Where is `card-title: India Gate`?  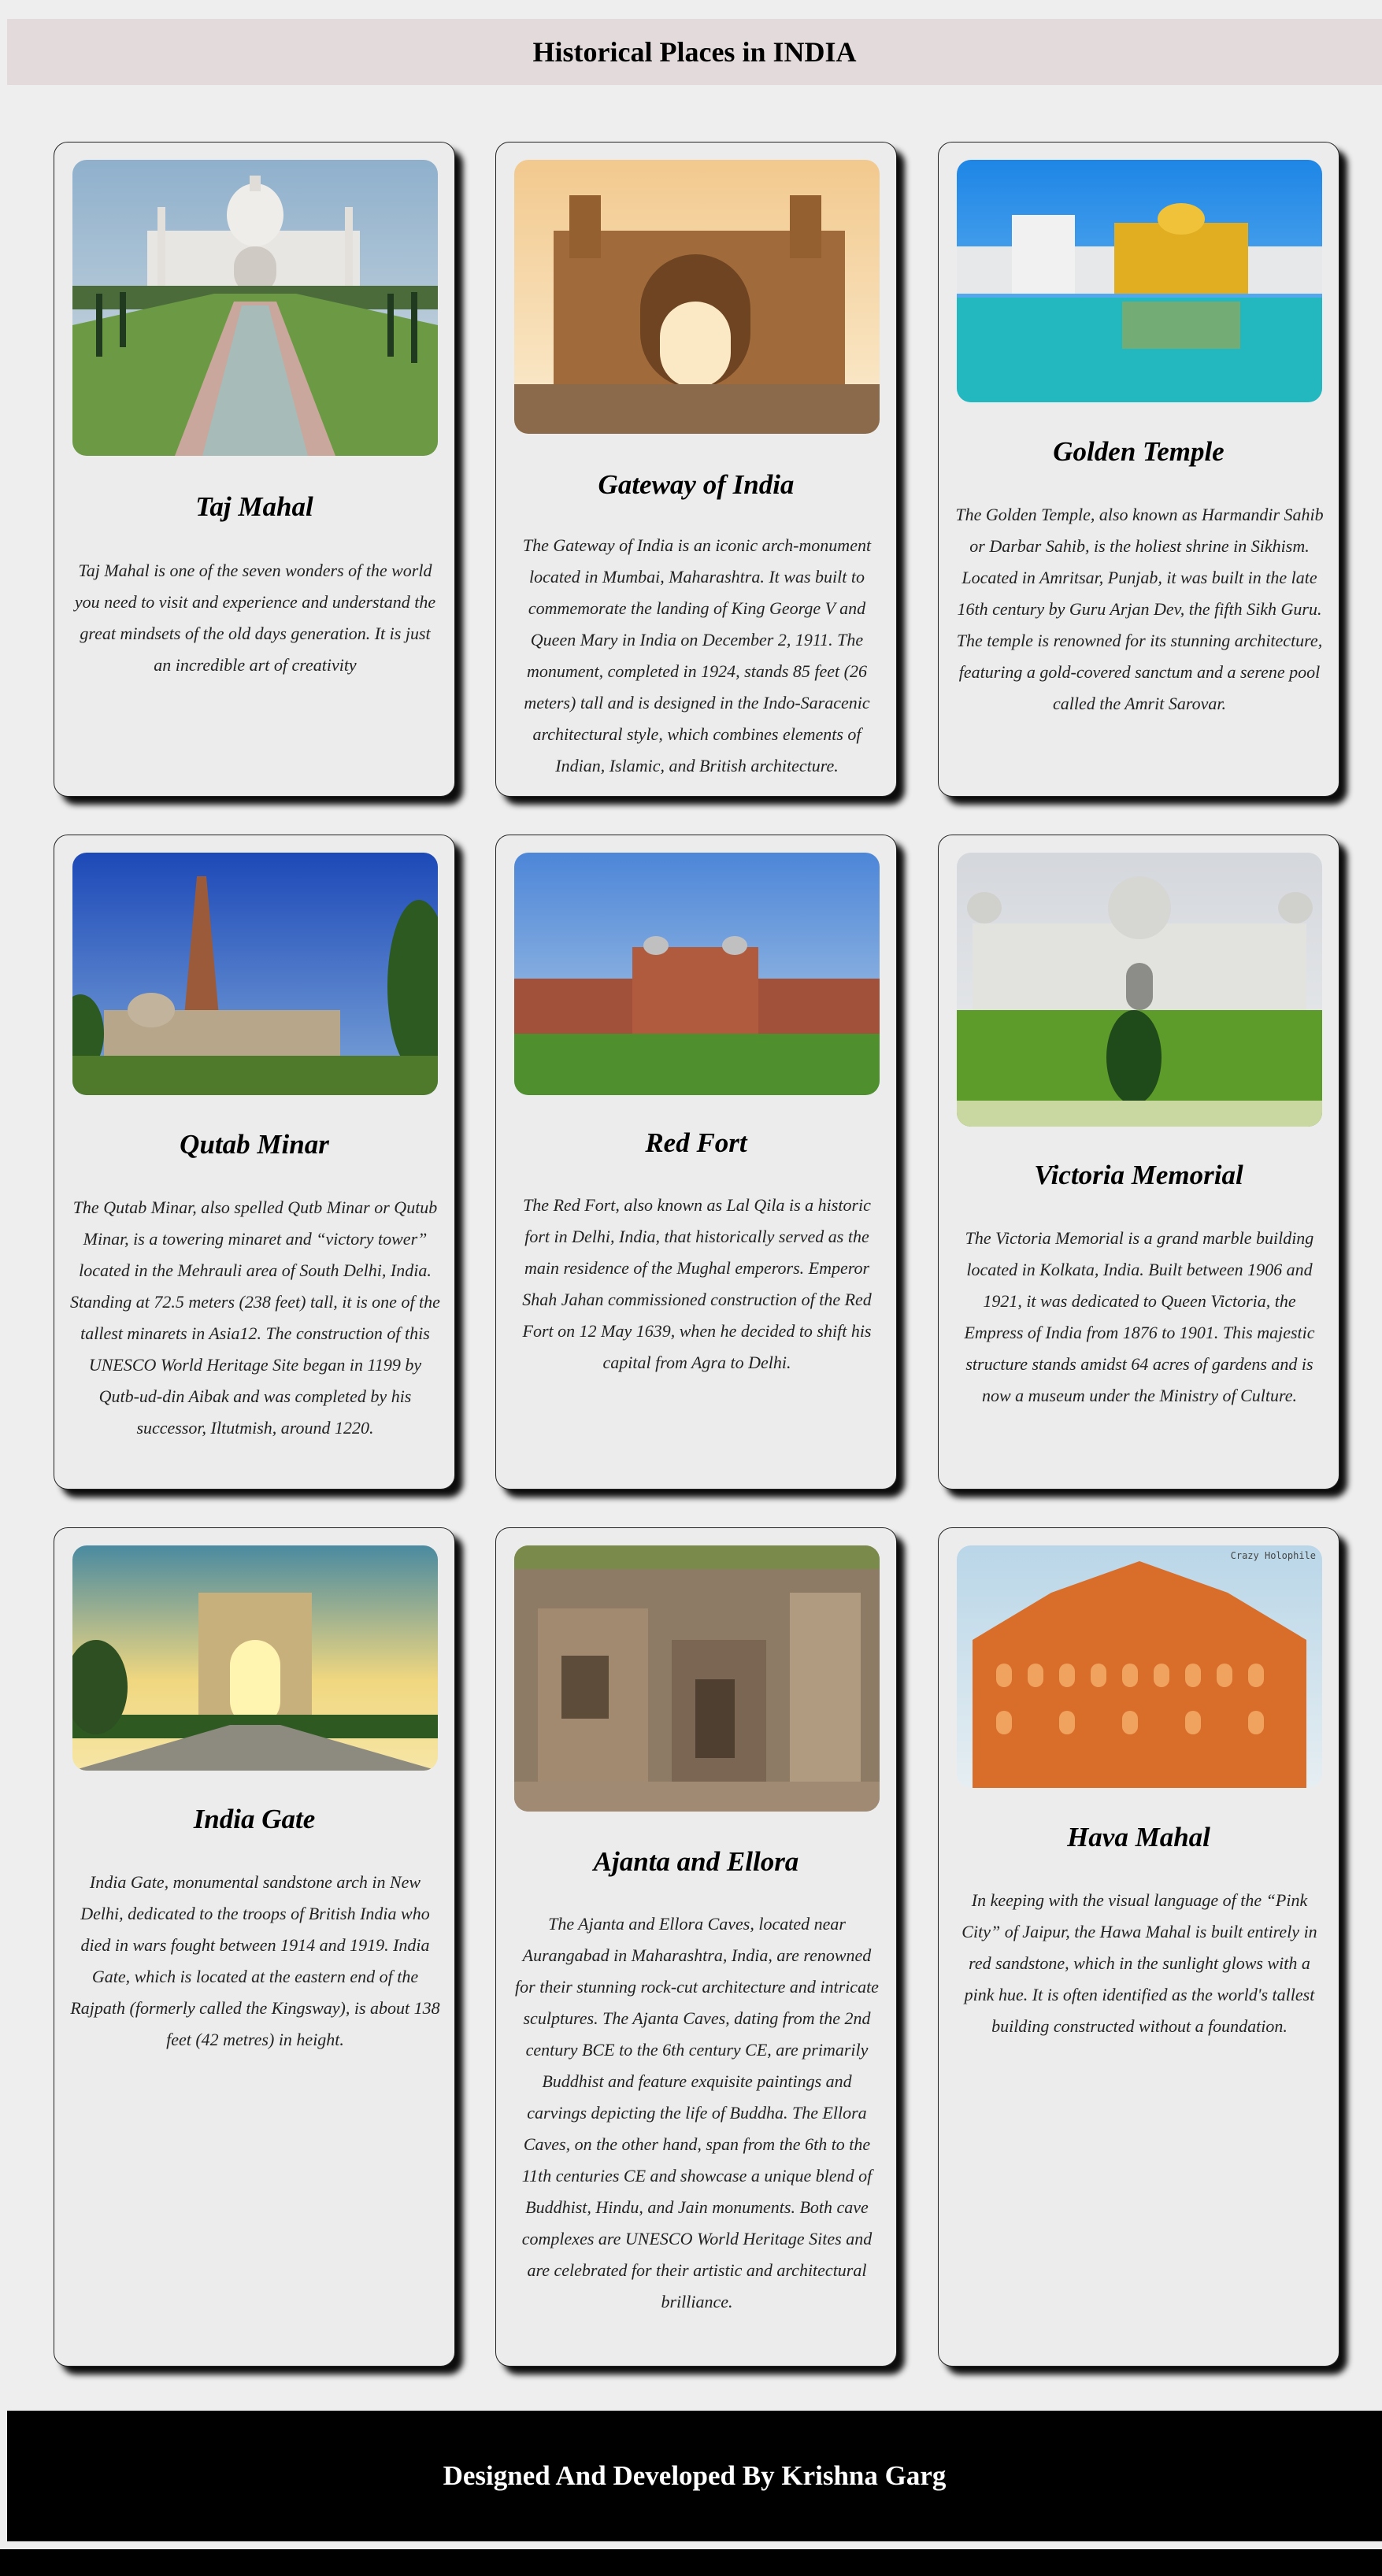 card-title: India Gate is located at coordinates (254, 1819).